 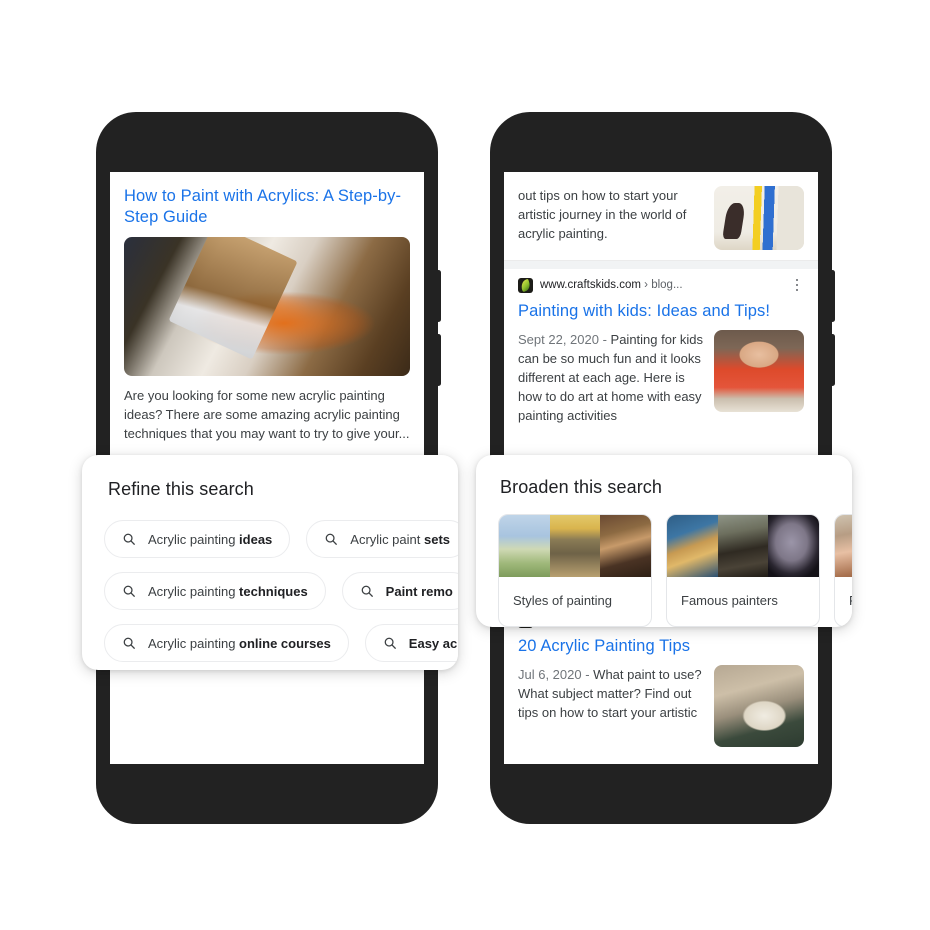 I want to click on refine-chip: Acrylic paint sets, so click(x=382, y=539).